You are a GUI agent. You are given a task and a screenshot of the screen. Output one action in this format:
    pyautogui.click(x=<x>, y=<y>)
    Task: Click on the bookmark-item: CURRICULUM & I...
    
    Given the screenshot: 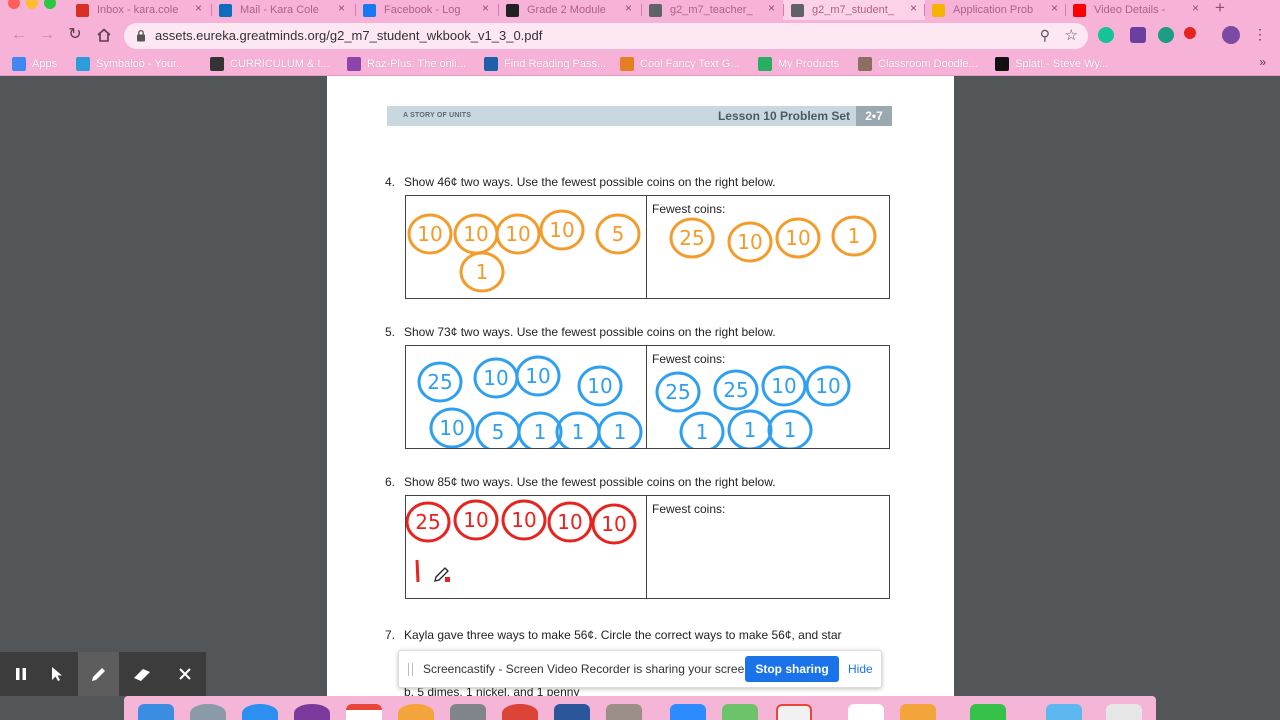 What is the action you would take?
    pyautogui.click(x=270, y=64)
    